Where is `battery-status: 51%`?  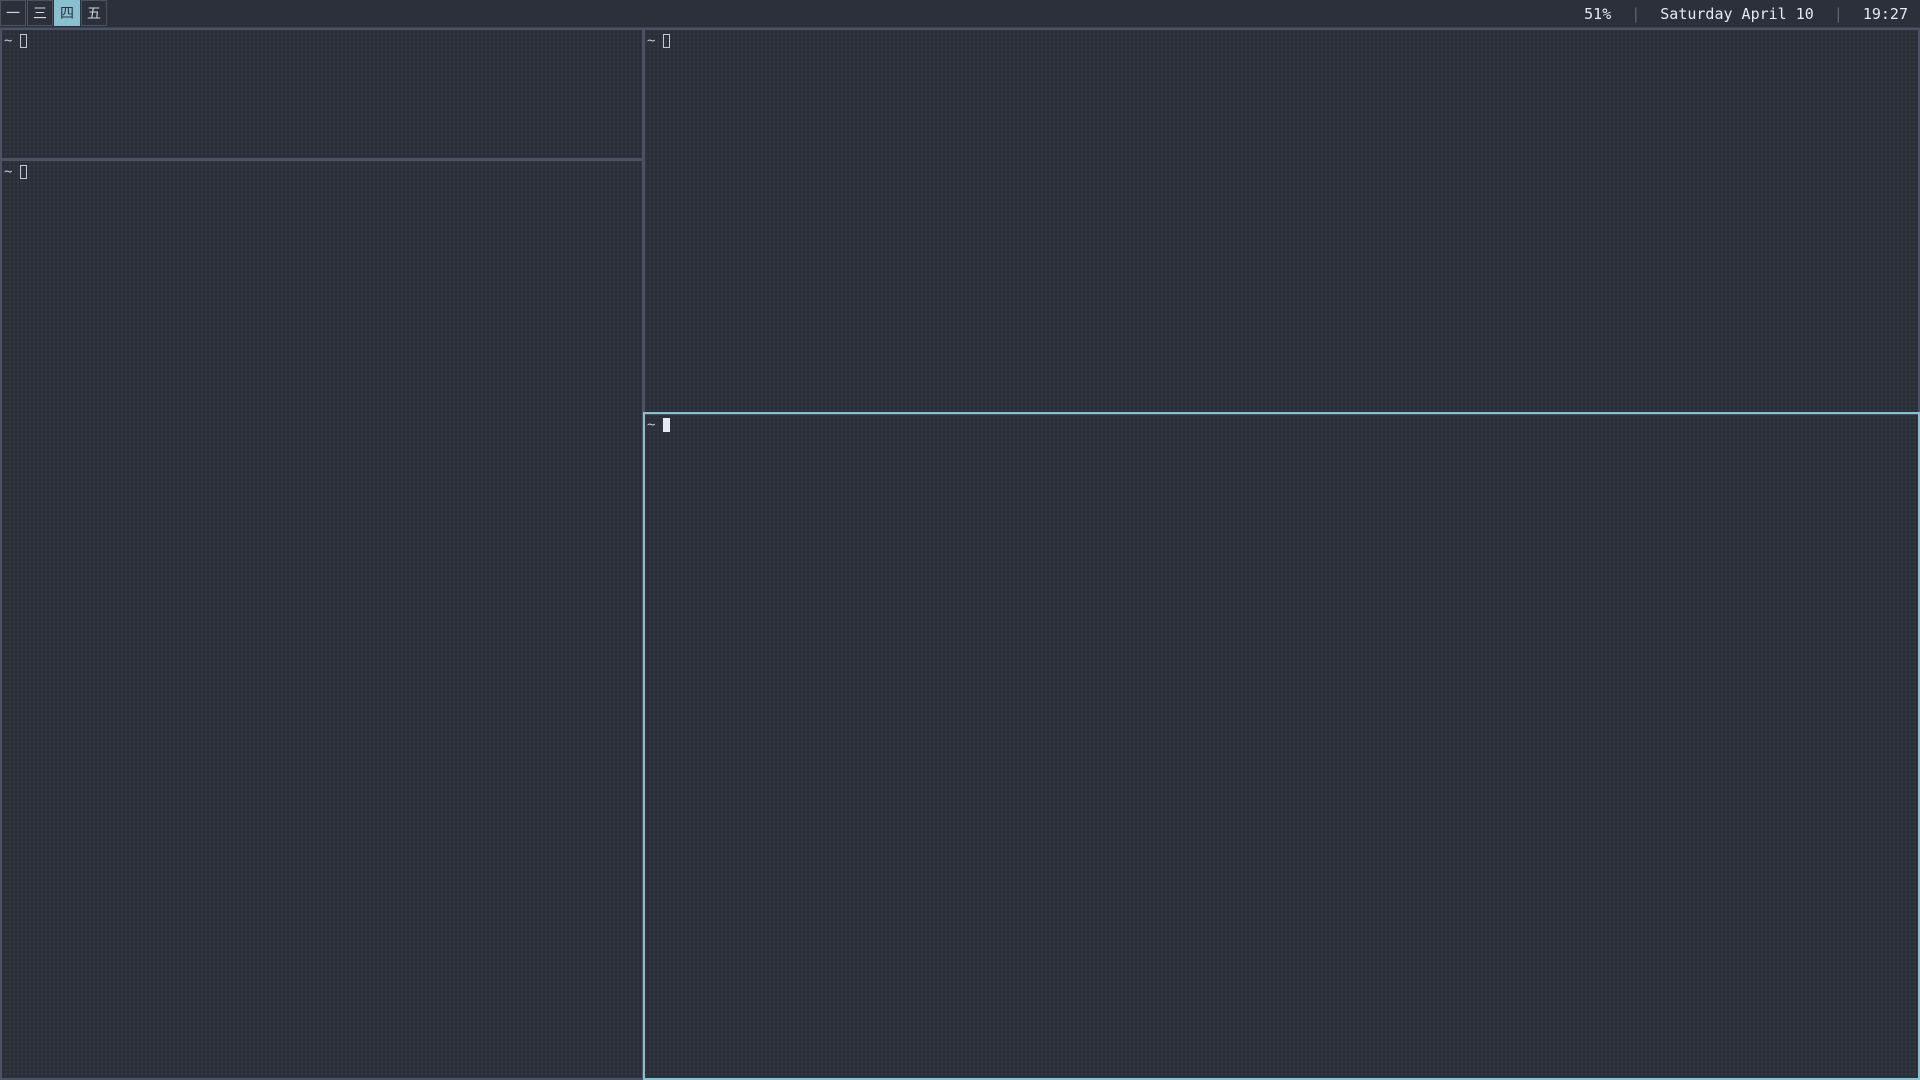
battery-status: 51% is located at coordinates (1598, 13).